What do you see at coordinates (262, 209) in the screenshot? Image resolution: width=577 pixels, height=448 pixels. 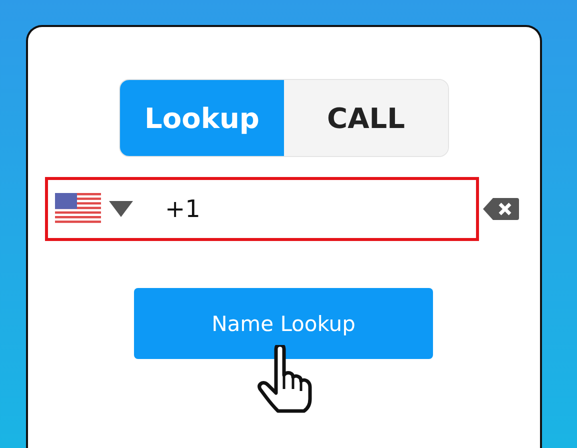 I see `phone-field: +1` at bounding box center [262, 209].